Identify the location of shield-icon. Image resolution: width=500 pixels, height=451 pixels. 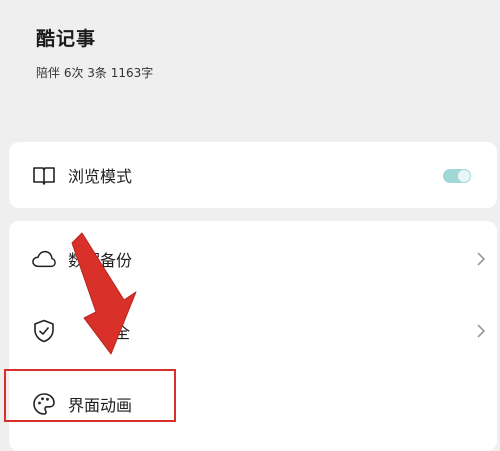
(44, 331).